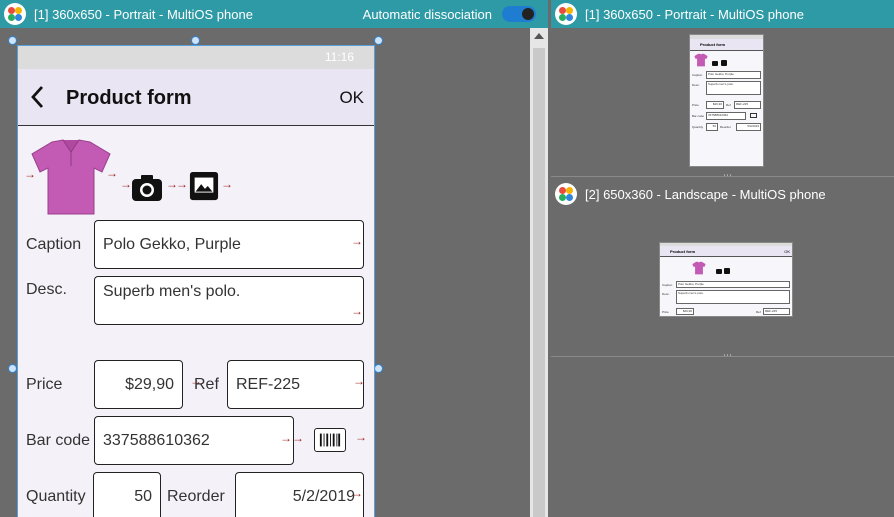  Describe the element at coordinates (728, 105) in the screenshot. I see `thumb-ref-label: Ref` at that location.